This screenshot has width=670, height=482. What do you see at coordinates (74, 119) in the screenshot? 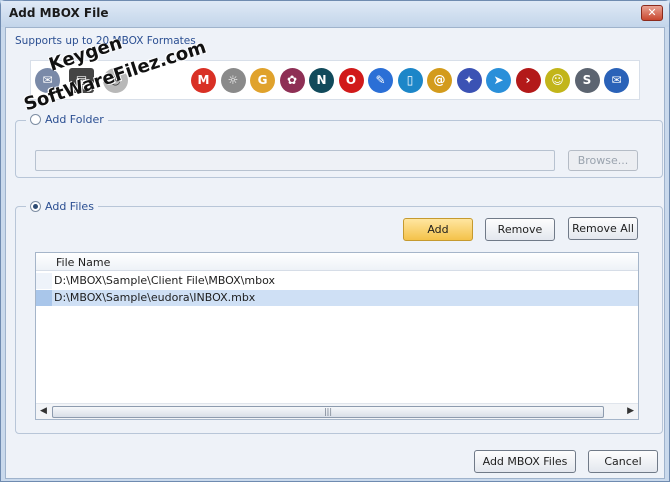
I see `add-folder-label: Add Folder` at bounding box center [74, 119].